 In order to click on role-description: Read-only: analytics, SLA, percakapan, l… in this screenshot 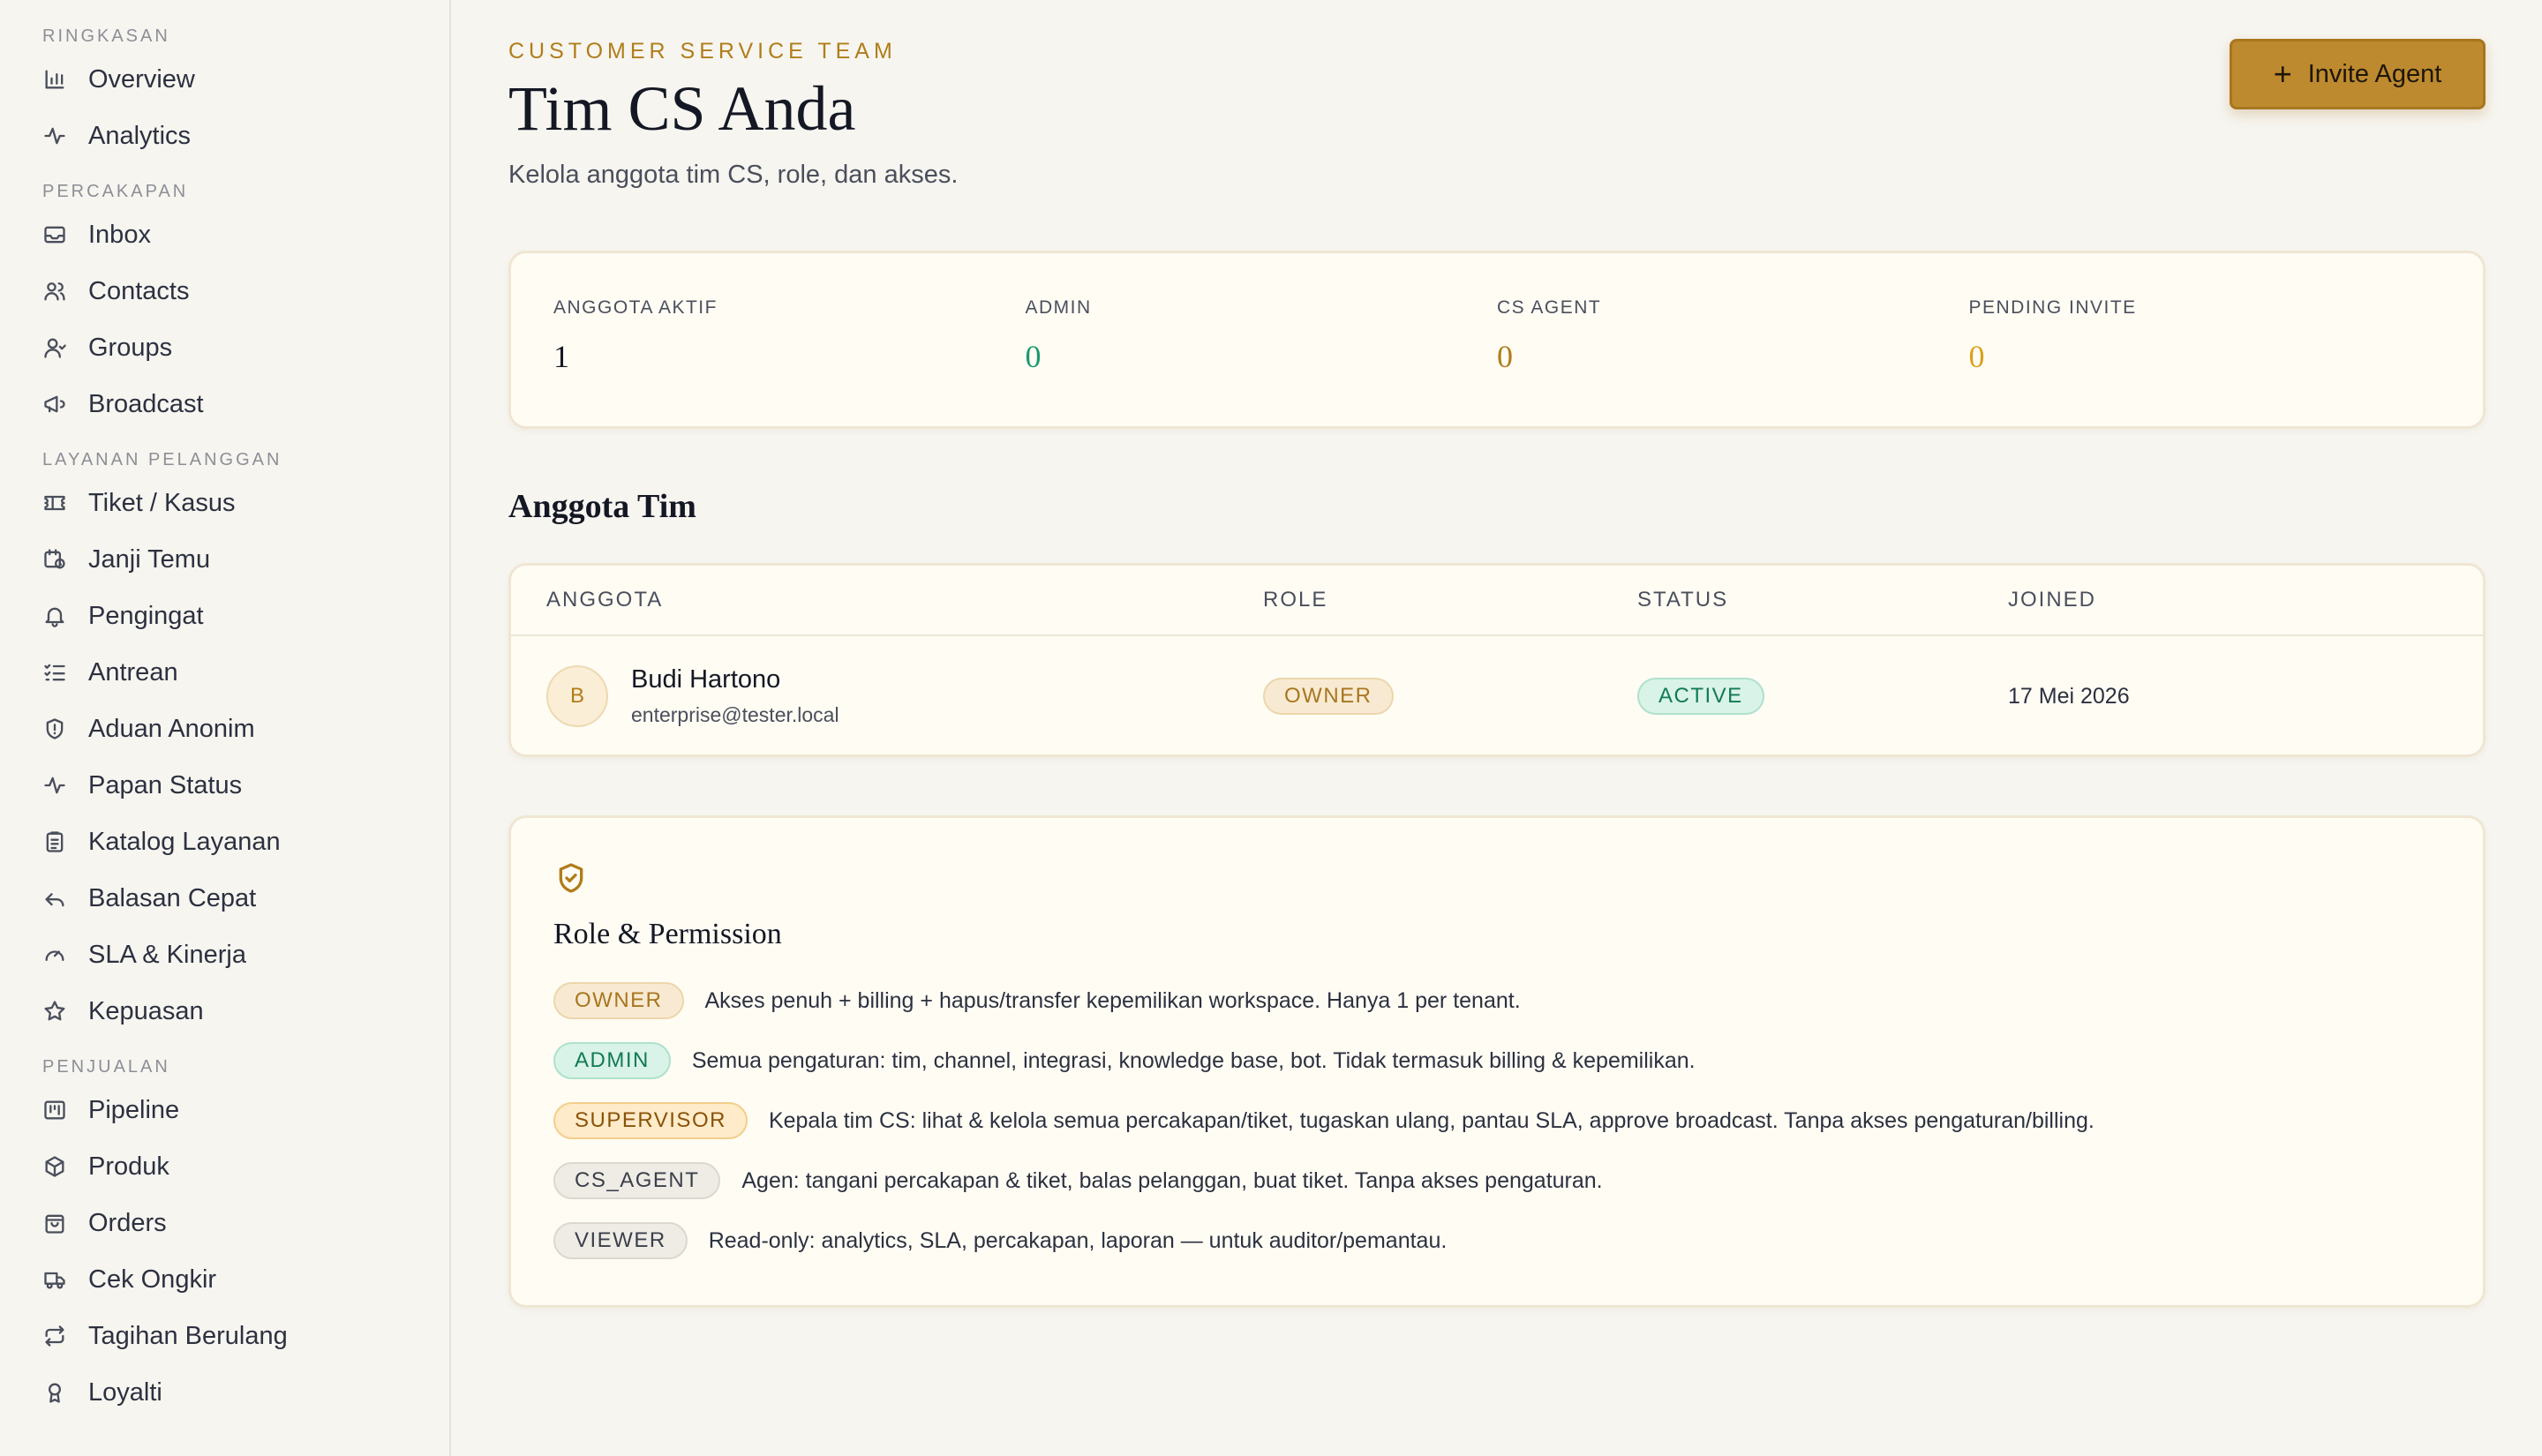, I will do `click(1078, 1240)`.